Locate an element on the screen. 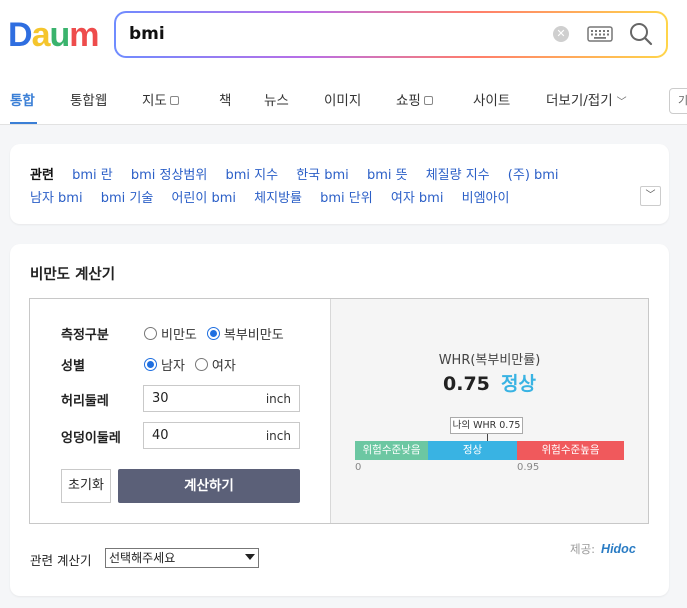 The height and width of the screenshot is (608, 687). waist-input is located at coordinates (202, 398).